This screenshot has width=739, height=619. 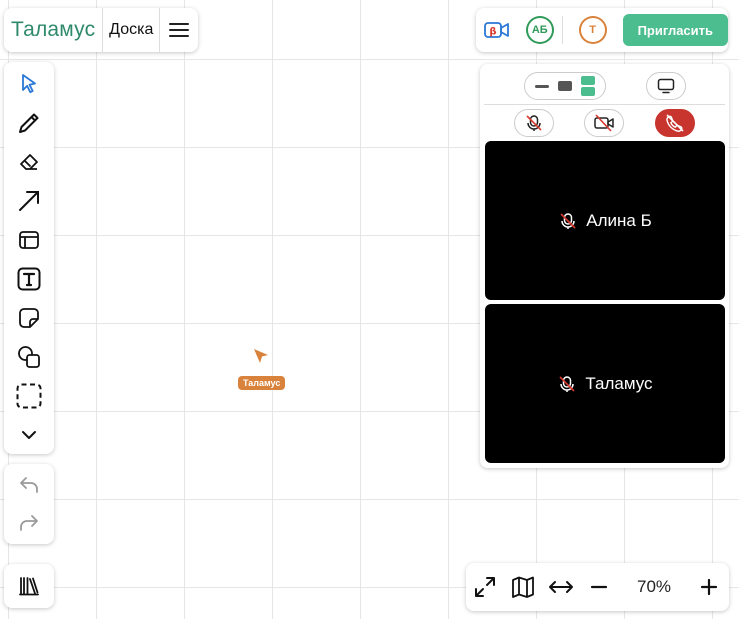 I want to click on avatar-ab: АБ, so click(x=539, y=30).